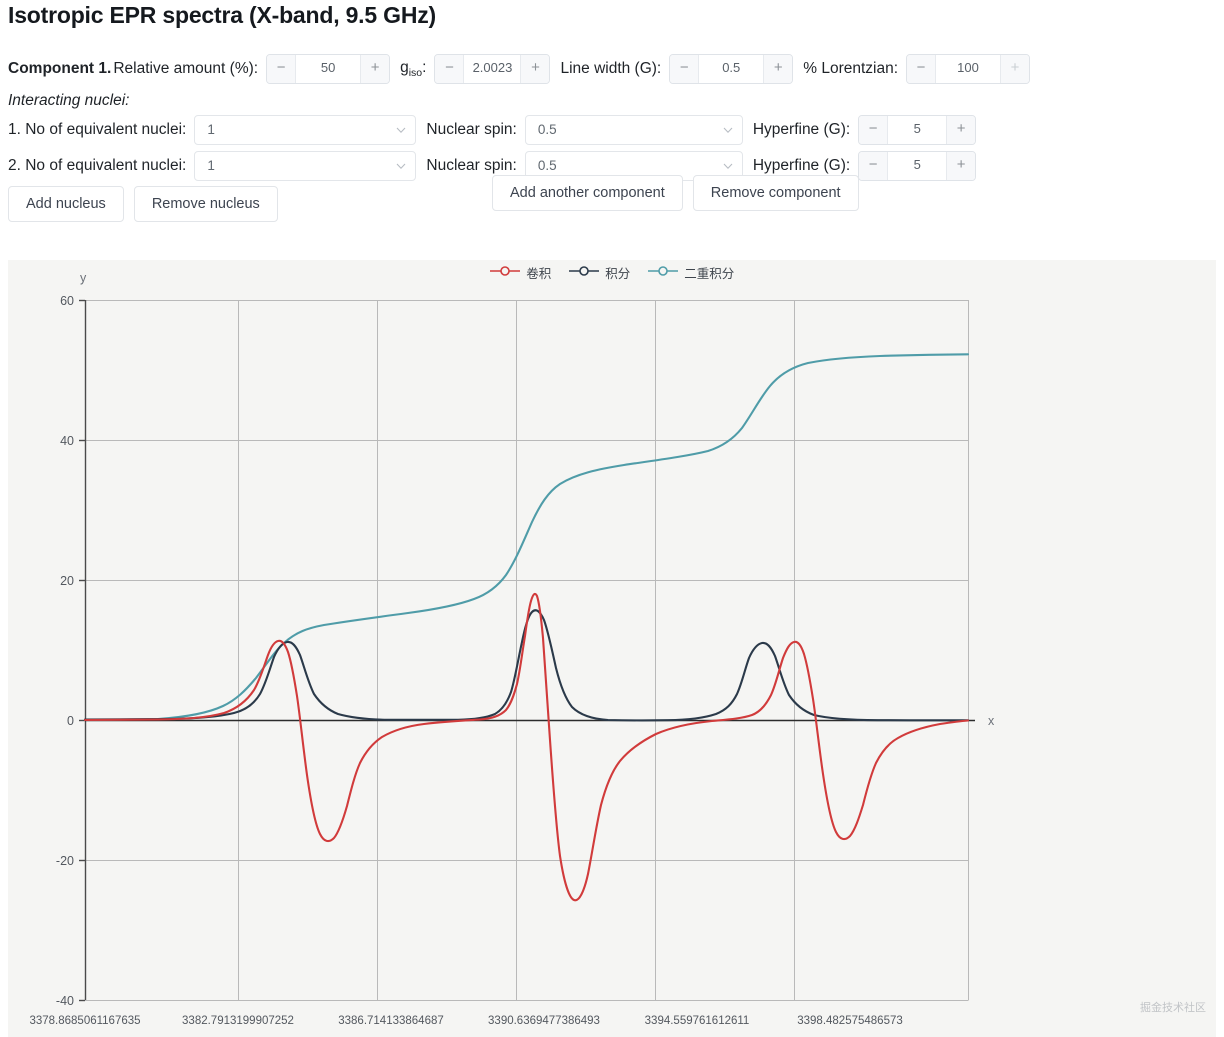 The image size is (1224, 1037). Describe the element at coordinates (67, 581) in the screenshot. I see `y-tick-label: 20` at that location.